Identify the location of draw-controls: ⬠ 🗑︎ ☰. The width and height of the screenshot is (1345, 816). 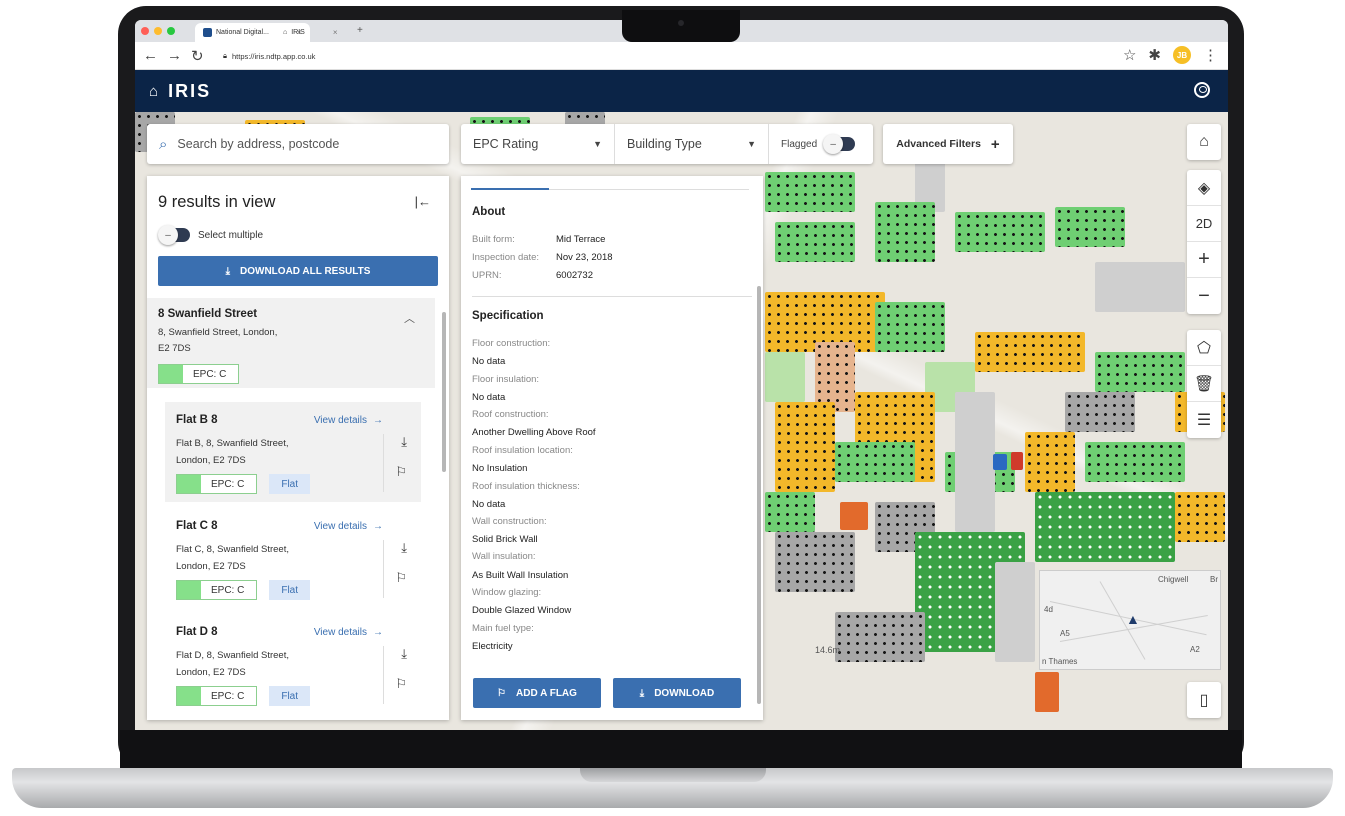
(1204, 384).